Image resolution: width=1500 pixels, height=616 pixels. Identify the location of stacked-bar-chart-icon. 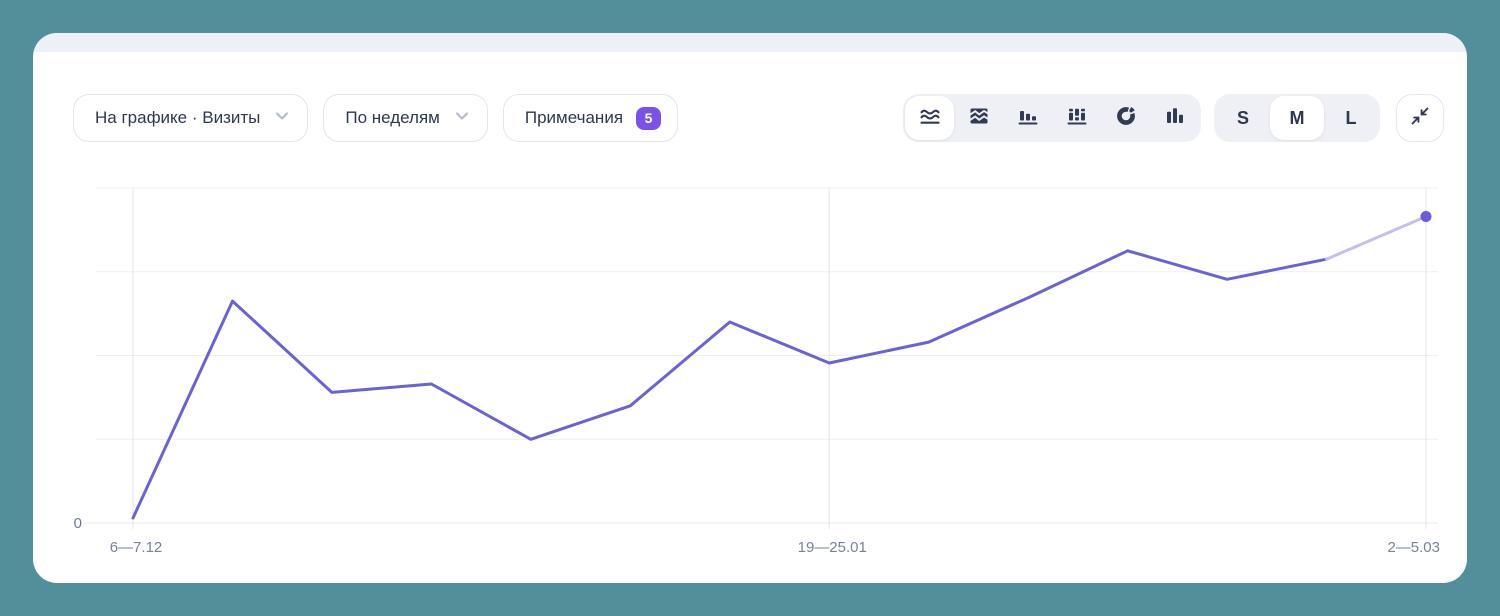
(1077, 118).